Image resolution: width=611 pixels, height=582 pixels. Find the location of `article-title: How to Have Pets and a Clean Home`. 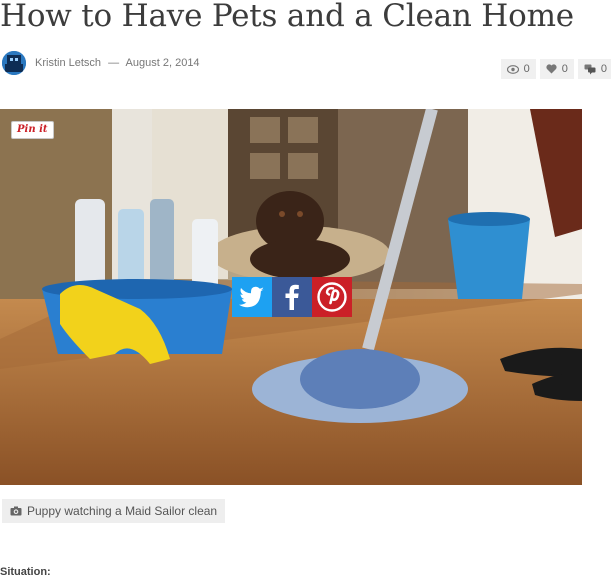

article-title: How to Have Pets and a Clean Home is located at coordinates (287, 17).